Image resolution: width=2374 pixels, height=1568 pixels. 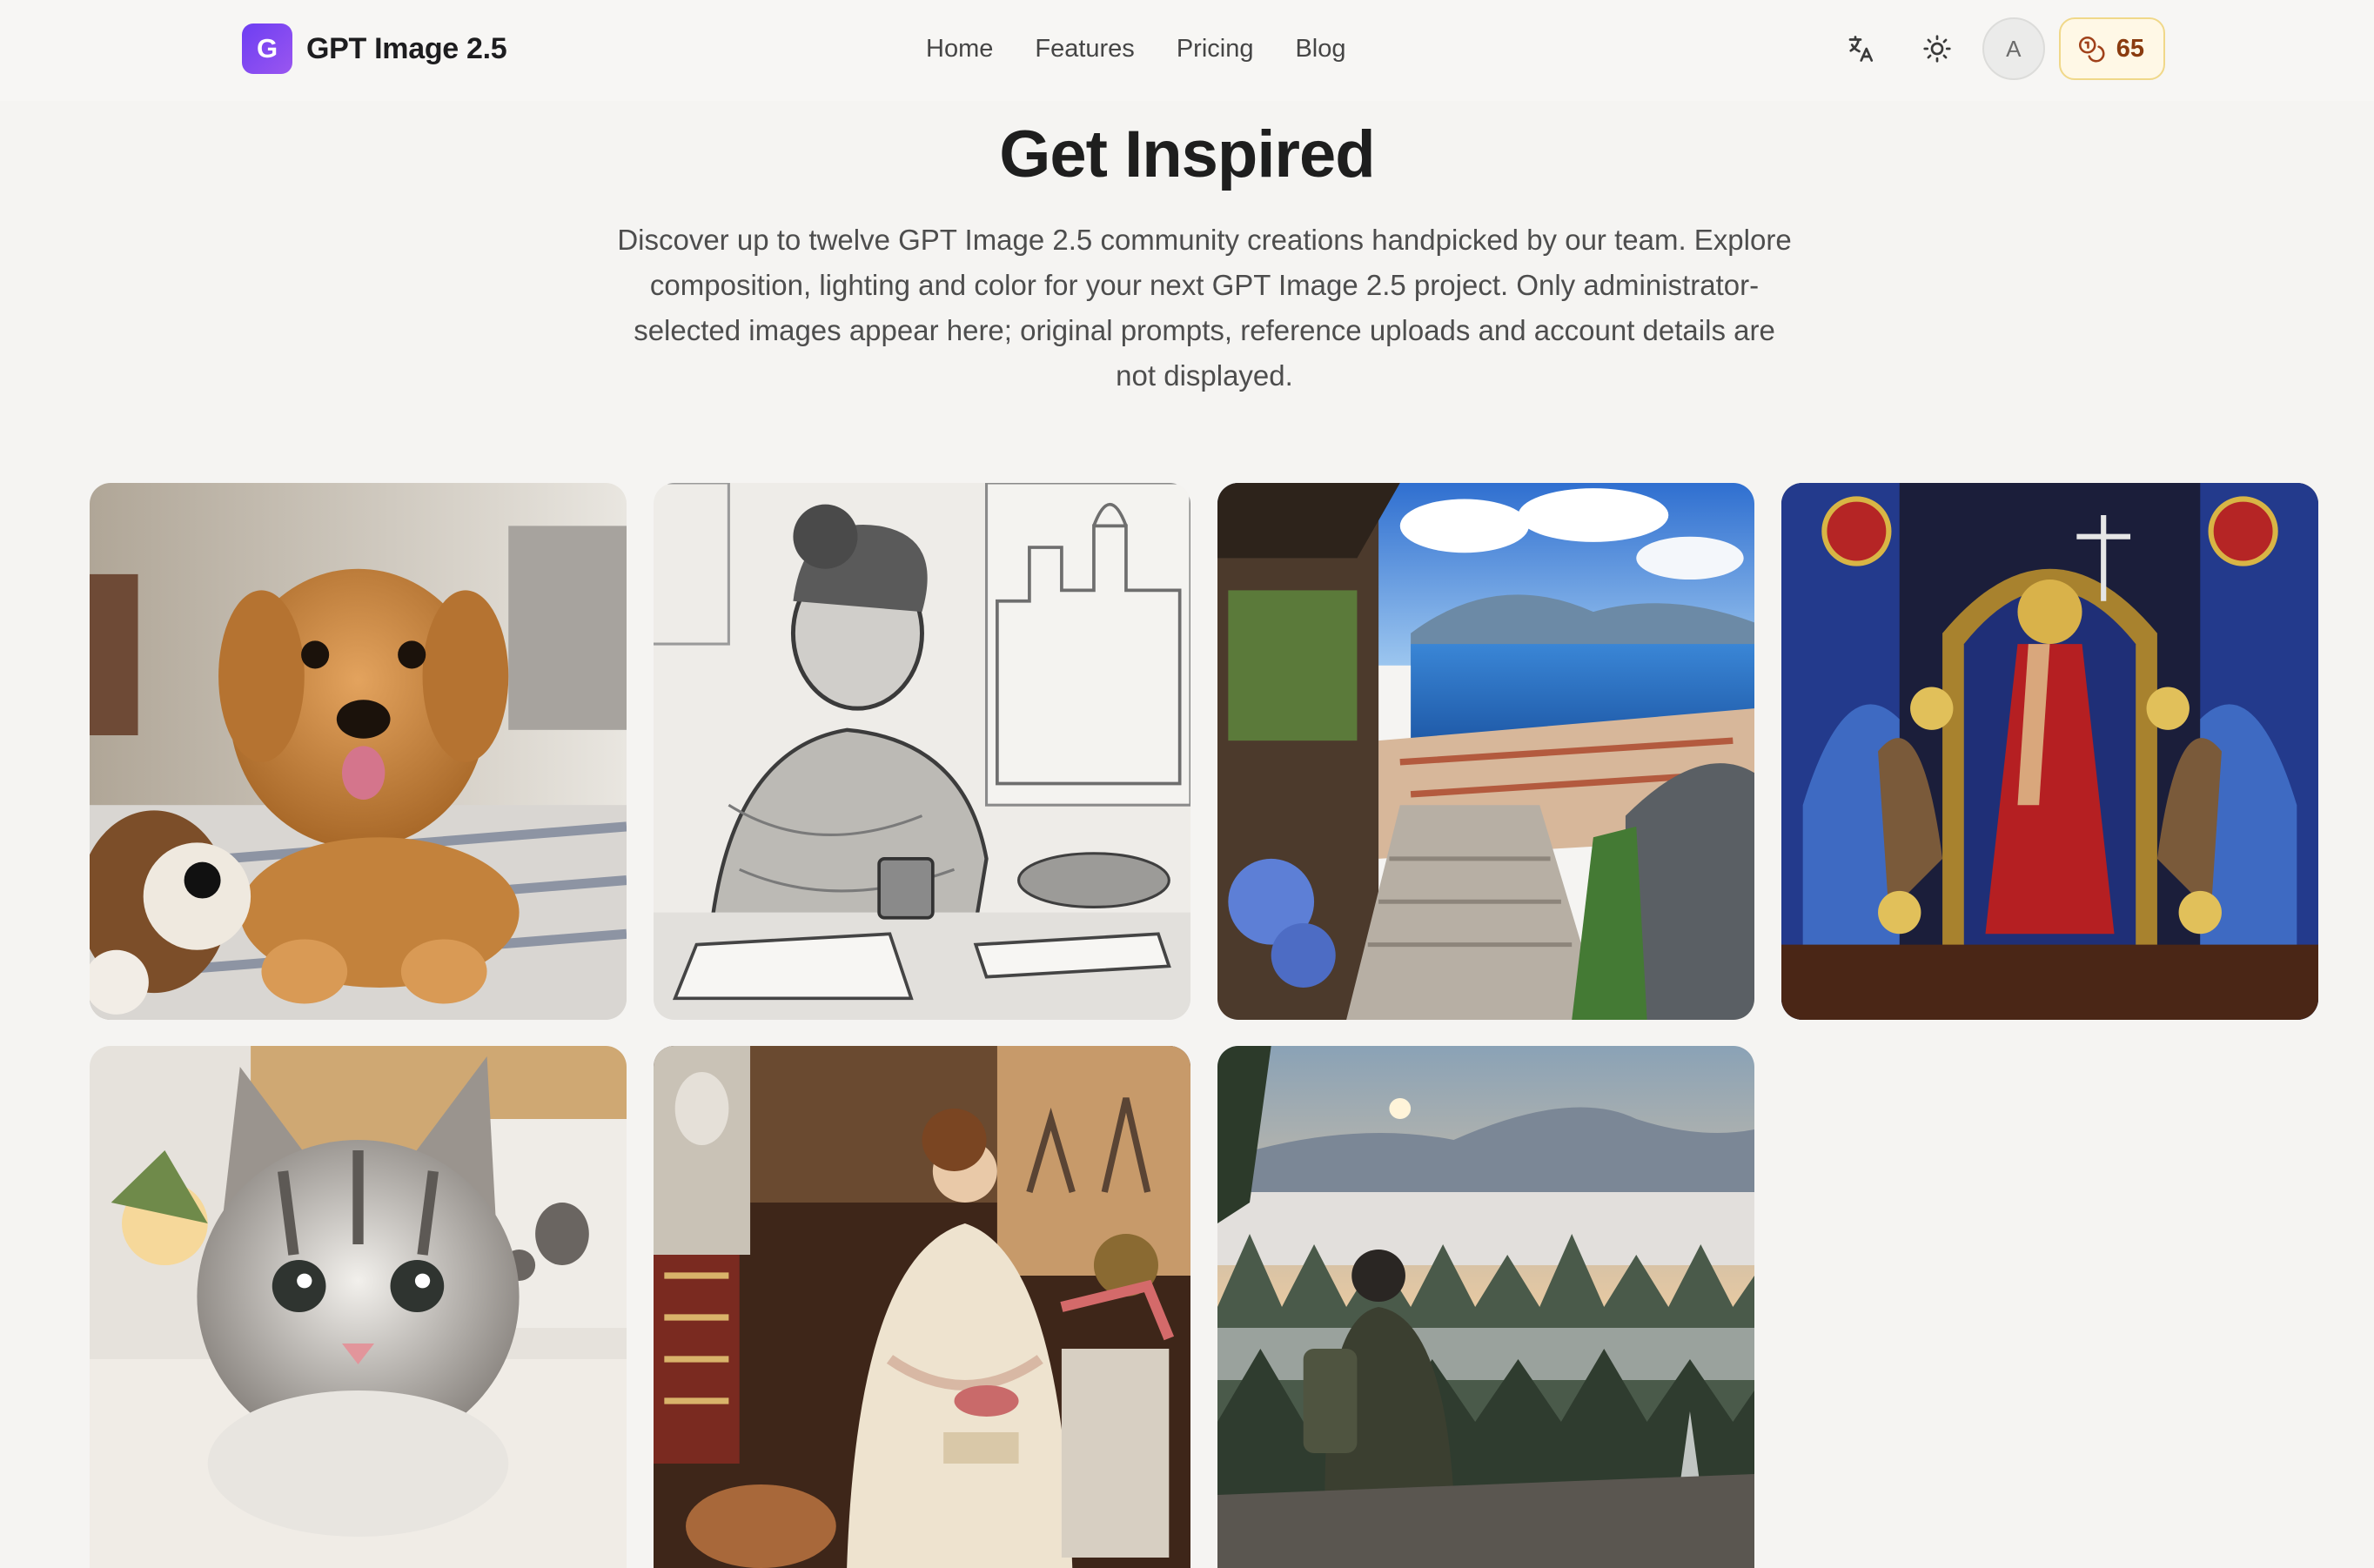 I want to click on user-avatar-button: A, so click(x=2013, y=49).